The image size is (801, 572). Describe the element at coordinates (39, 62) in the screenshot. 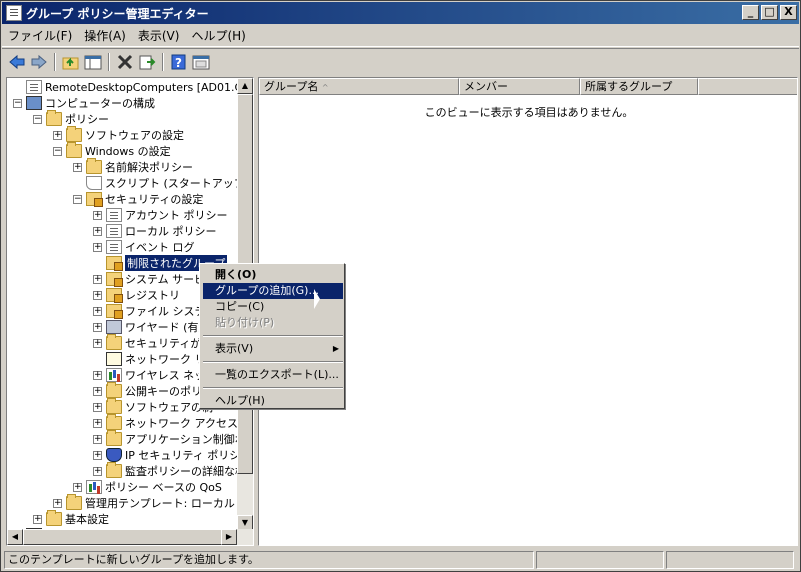

I see `forward-icon` at that location.